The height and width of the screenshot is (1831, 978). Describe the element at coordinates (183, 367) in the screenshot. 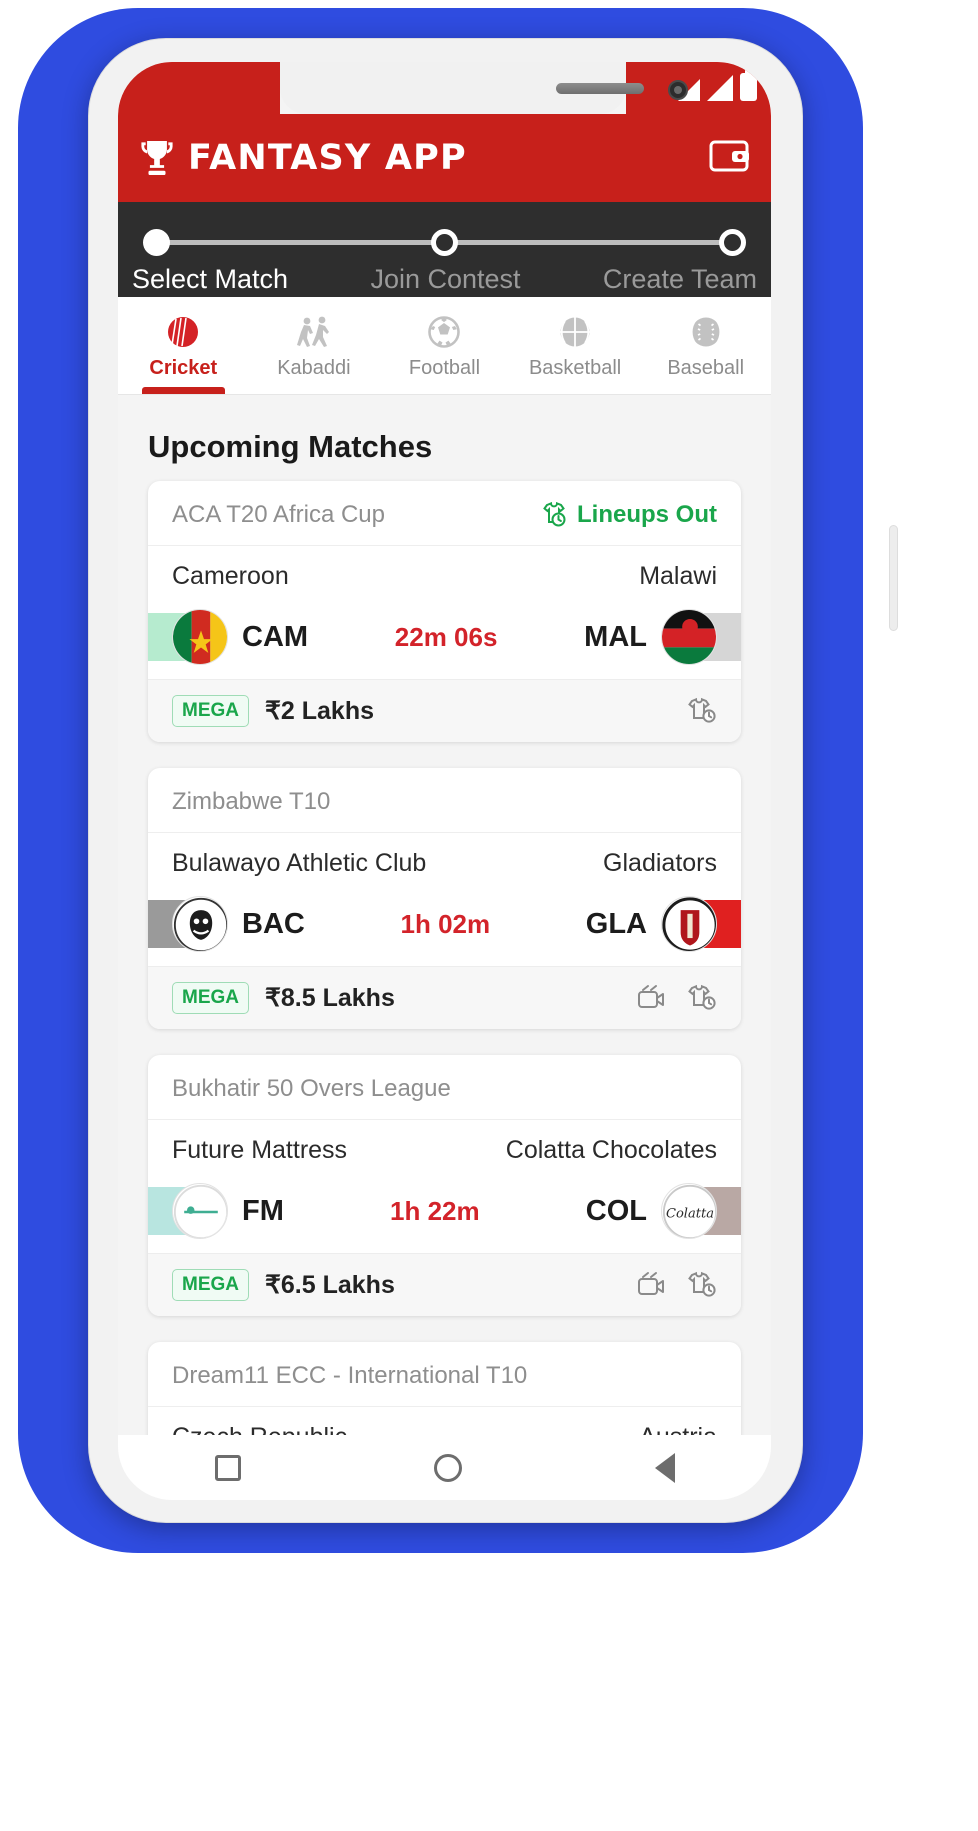

I see `tab-label-cricket: Cricket` at that location.